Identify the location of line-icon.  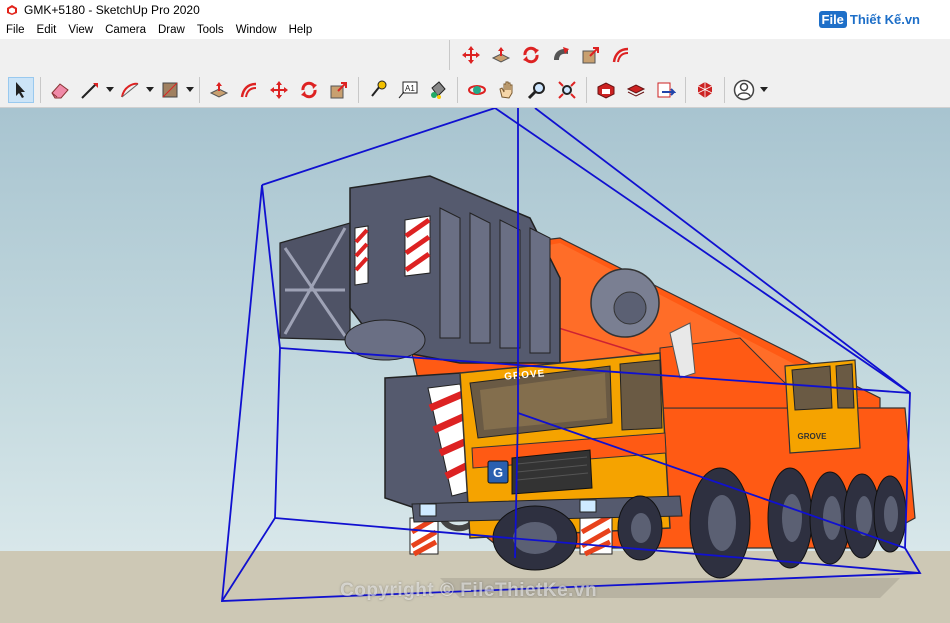
(89, 90).